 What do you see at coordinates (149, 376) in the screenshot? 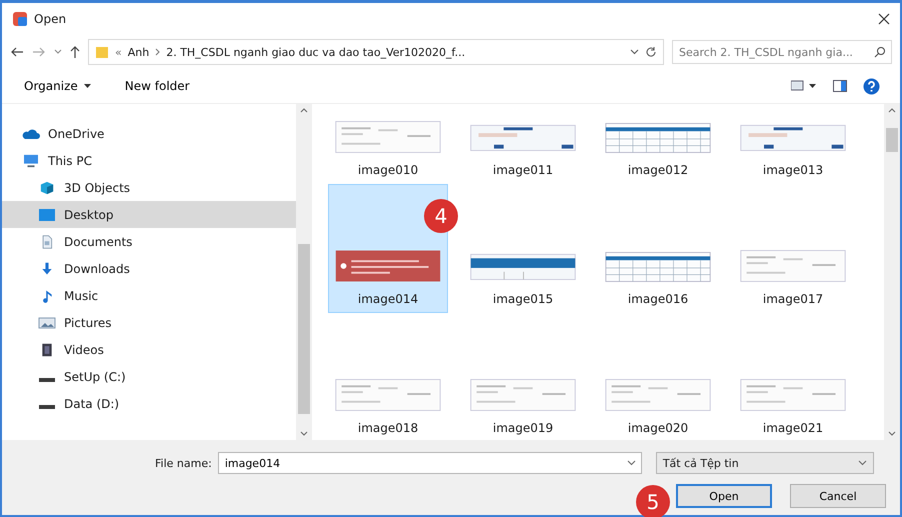
I see `sidebar-item: SetUp (C:)` at bounding box center [149, 376].